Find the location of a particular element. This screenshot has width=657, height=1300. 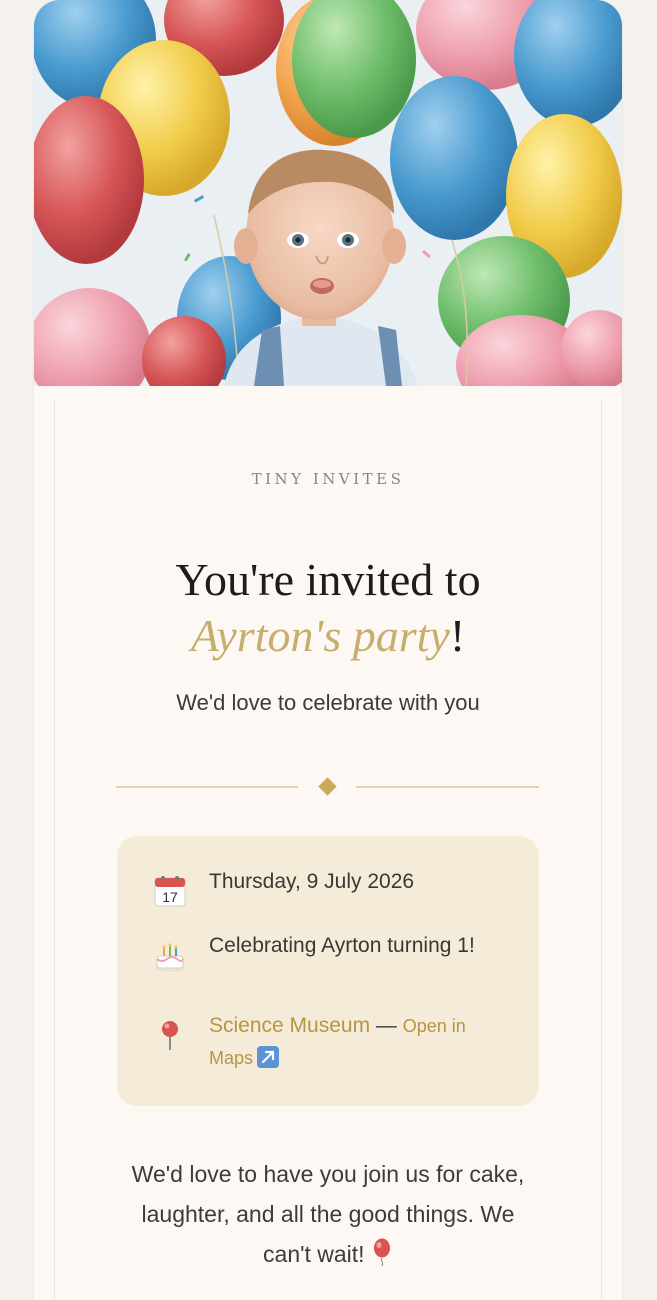

divider-left is located at coordinates (207, 787).